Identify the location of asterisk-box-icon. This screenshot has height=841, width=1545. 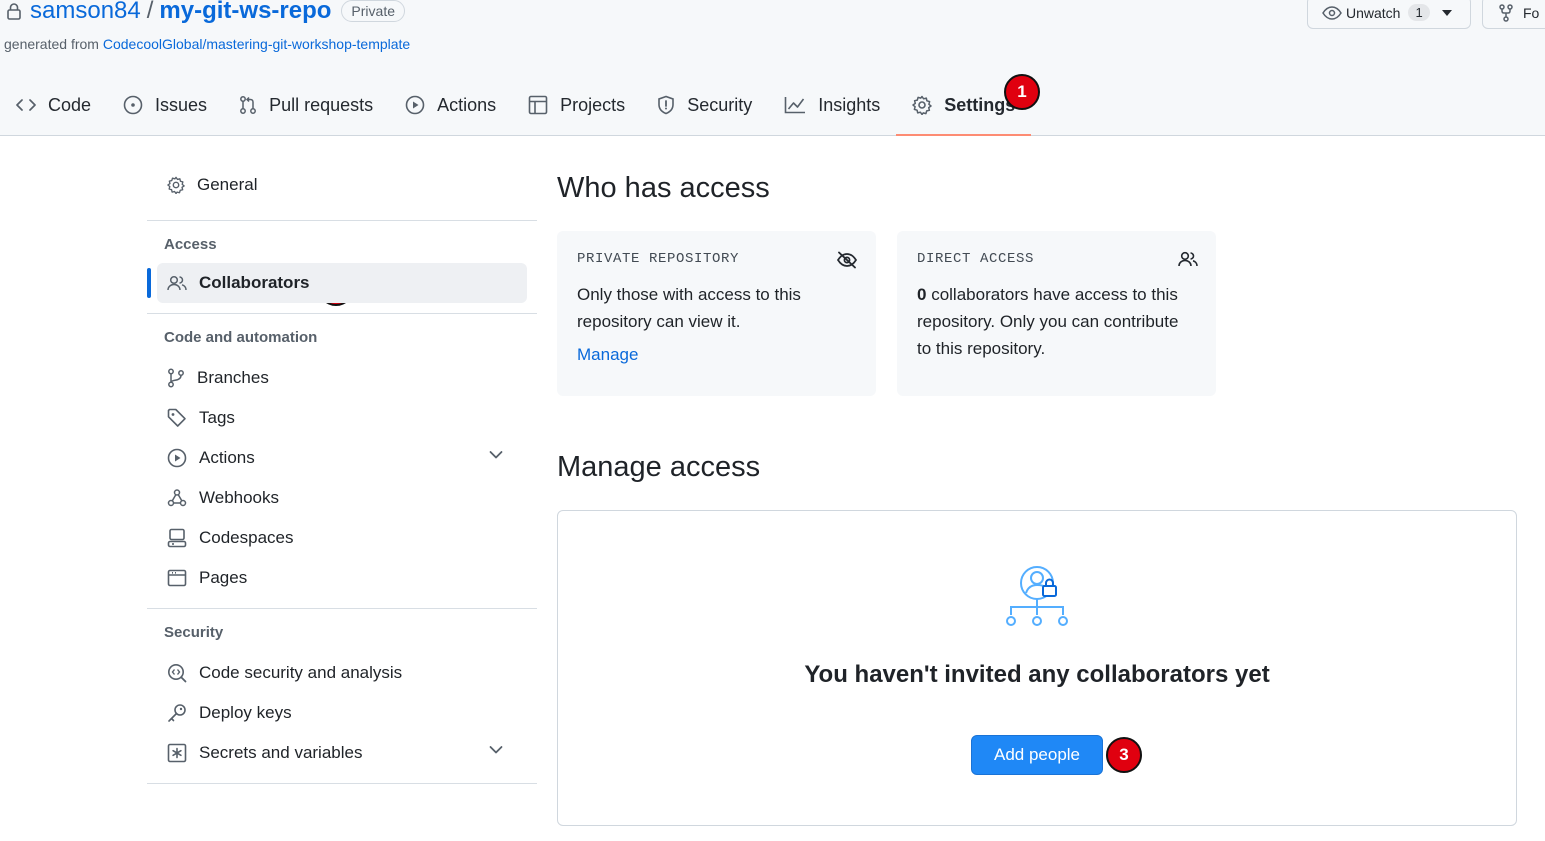
(183, 753).